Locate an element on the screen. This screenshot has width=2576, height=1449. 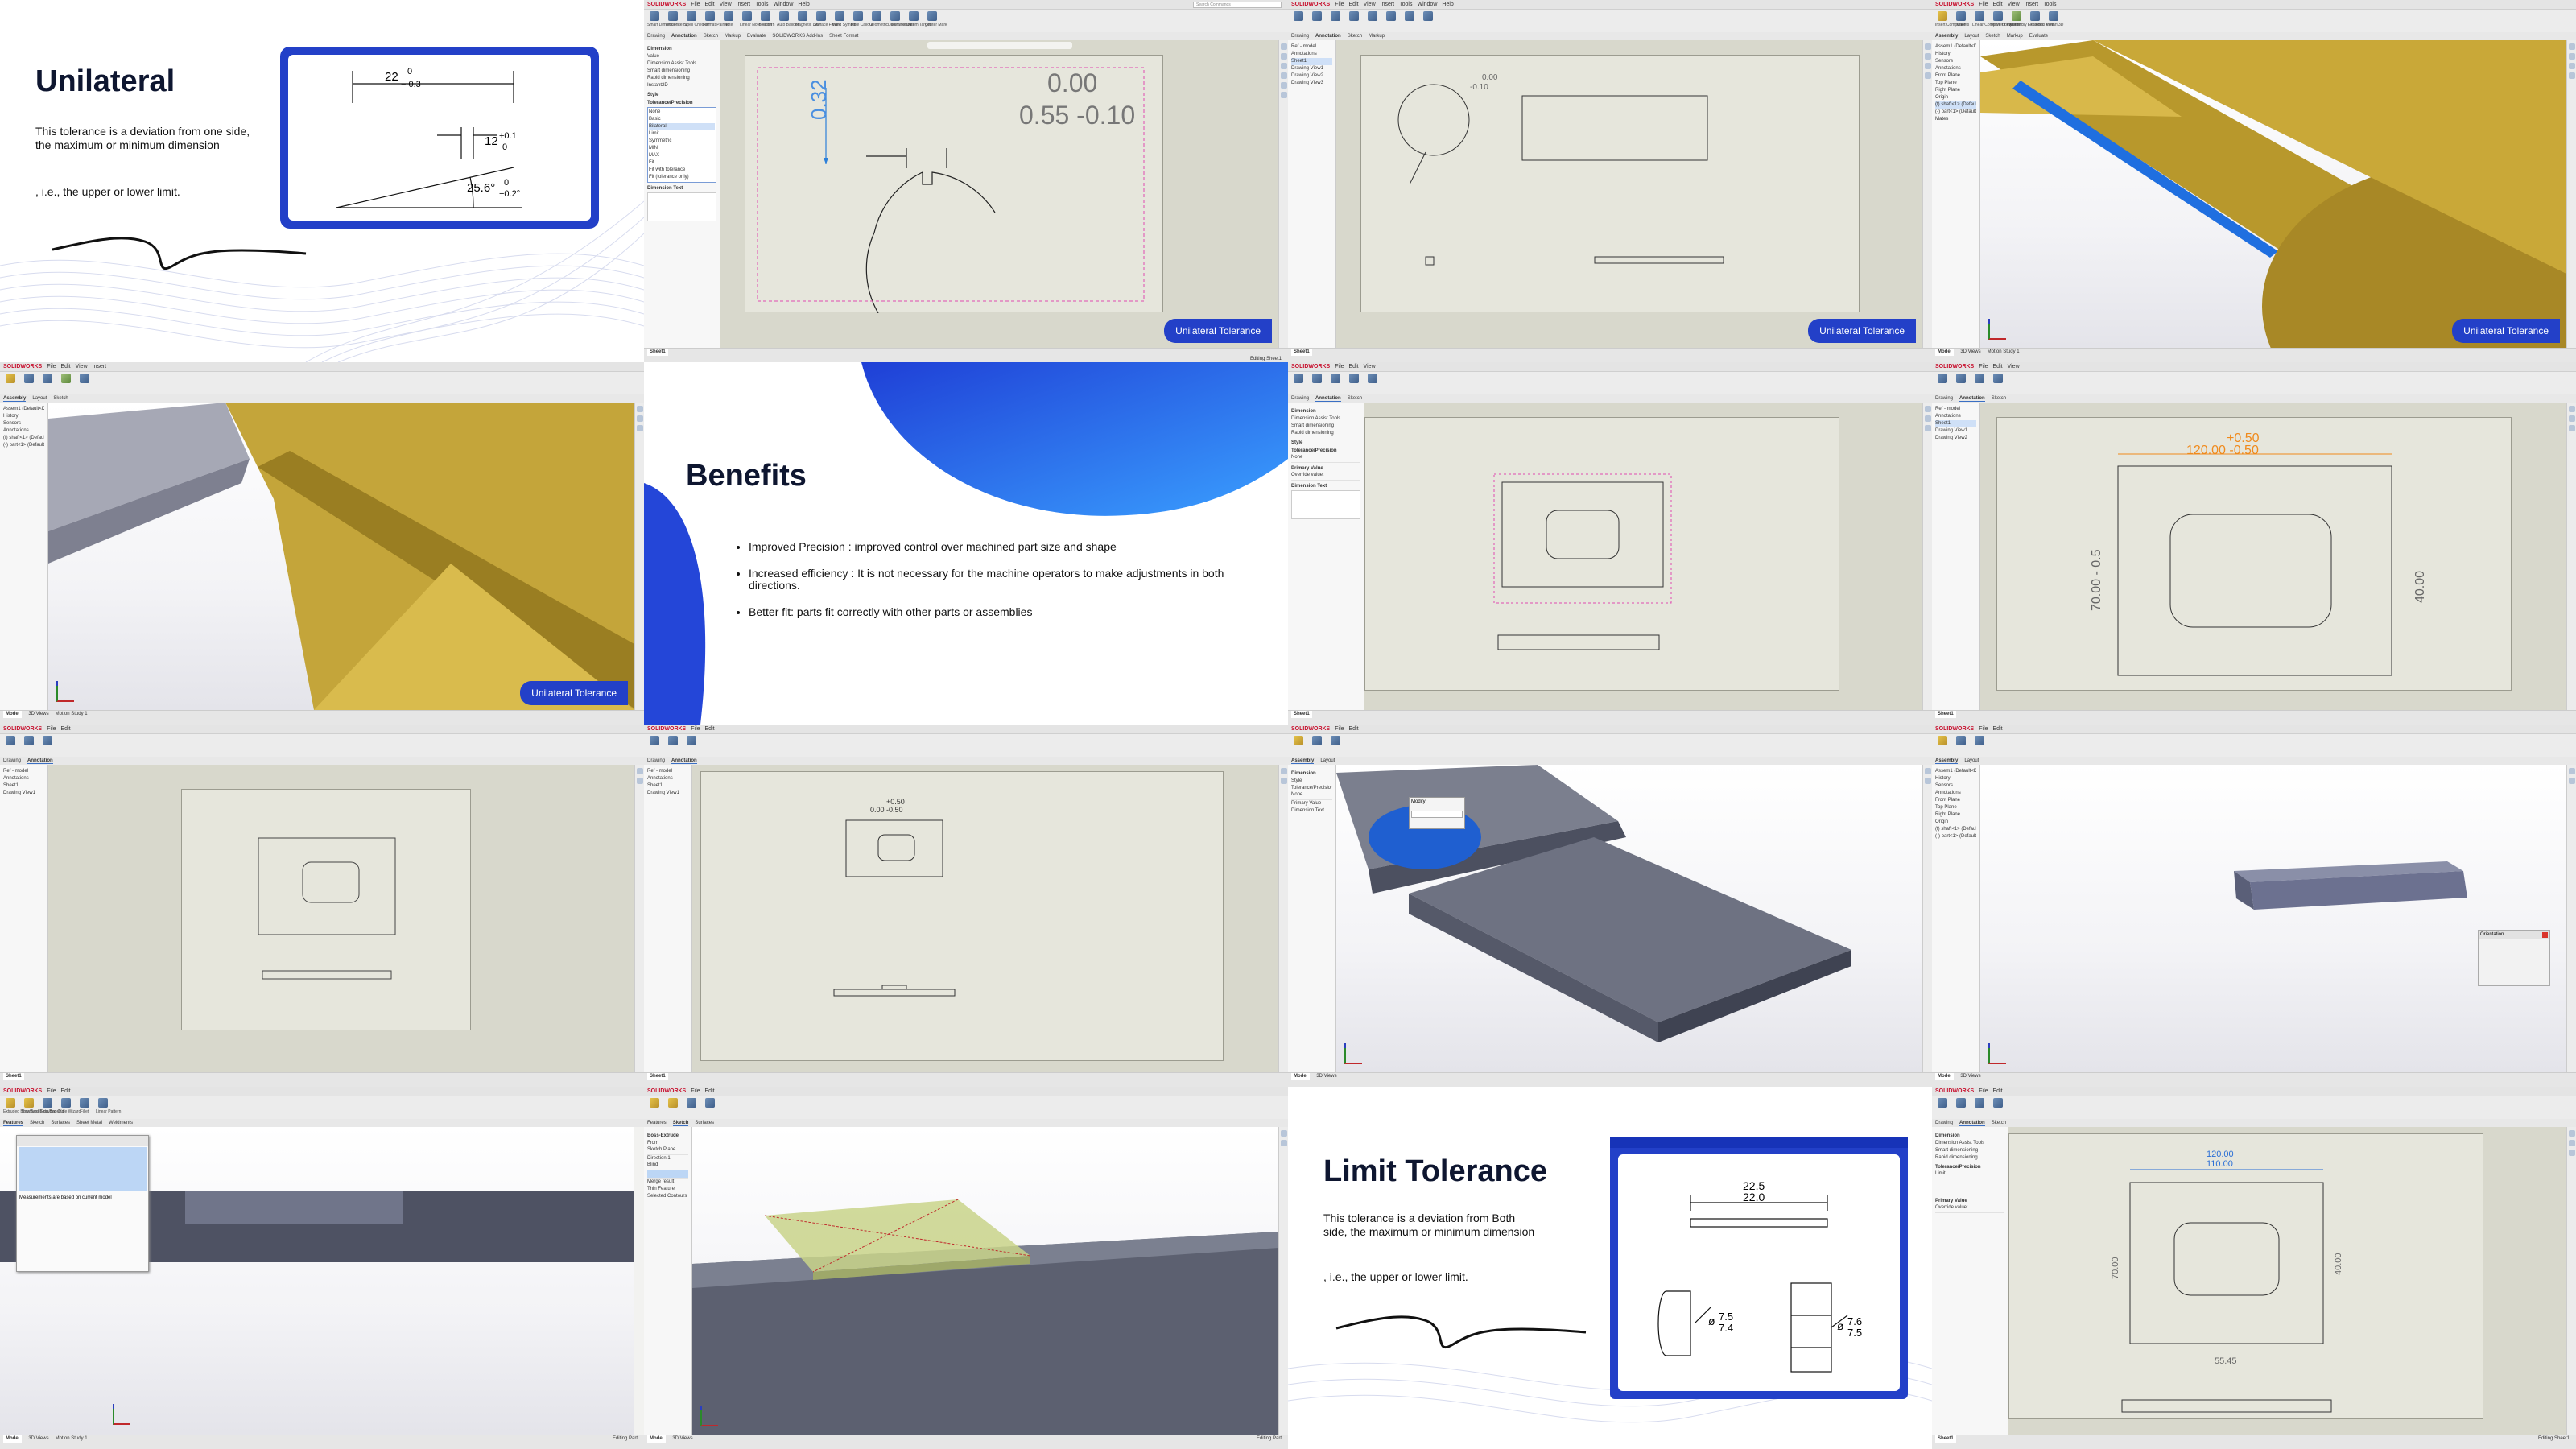
balloon-button is located at coordinates (1354, 20).